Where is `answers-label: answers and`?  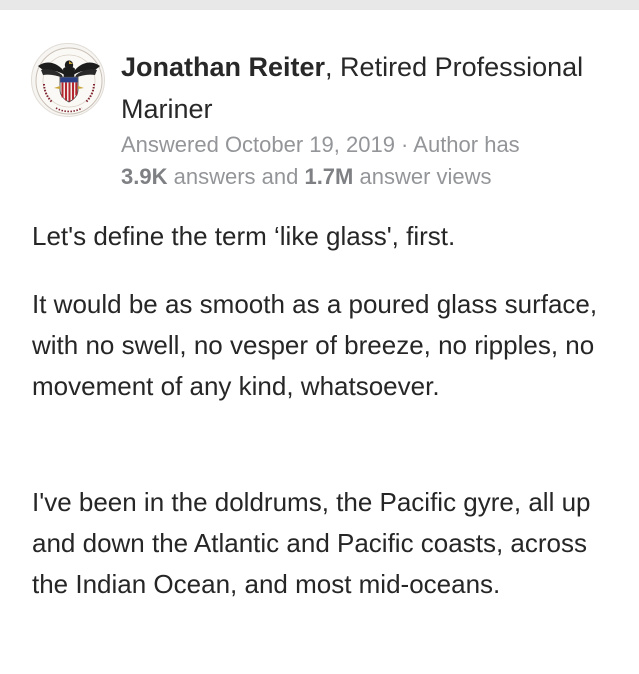
answers-label: answers and is located at coordinates (236, 176).